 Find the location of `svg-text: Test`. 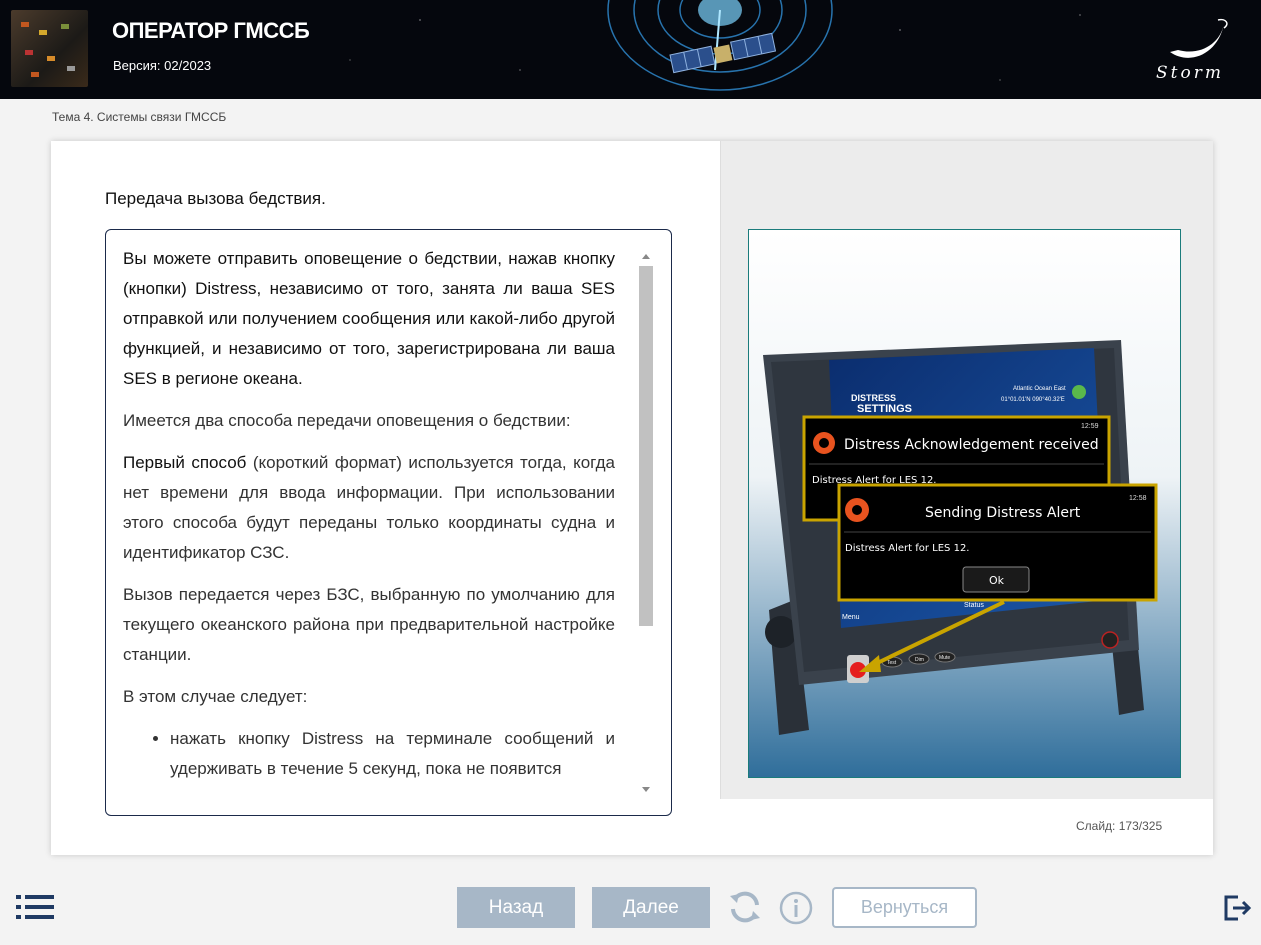

svg-text: Test is located at coordinates (892, 663).